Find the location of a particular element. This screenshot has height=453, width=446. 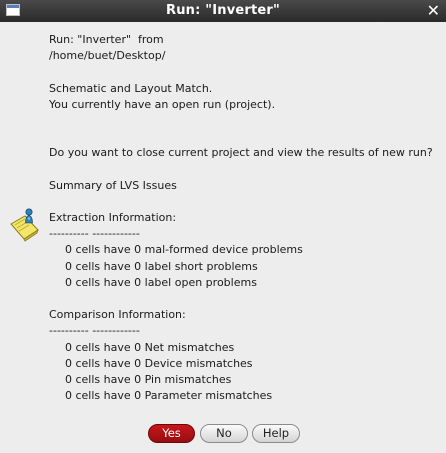

comparison-underline: ---------- ------------ is located at coordinates (94, 331).